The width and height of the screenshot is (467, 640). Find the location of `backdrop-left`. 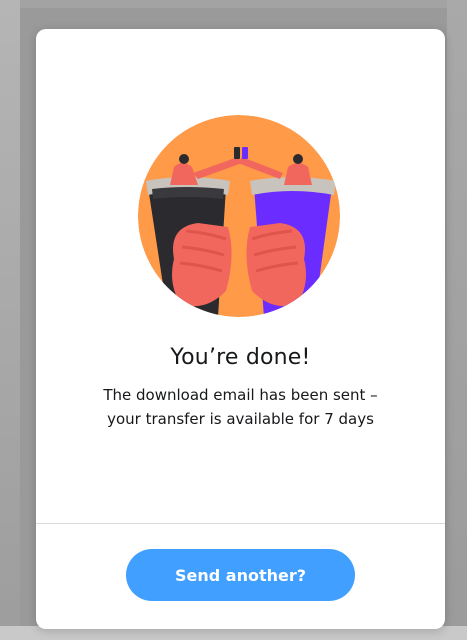

backdrop-left is located at coordinates (10, 320).